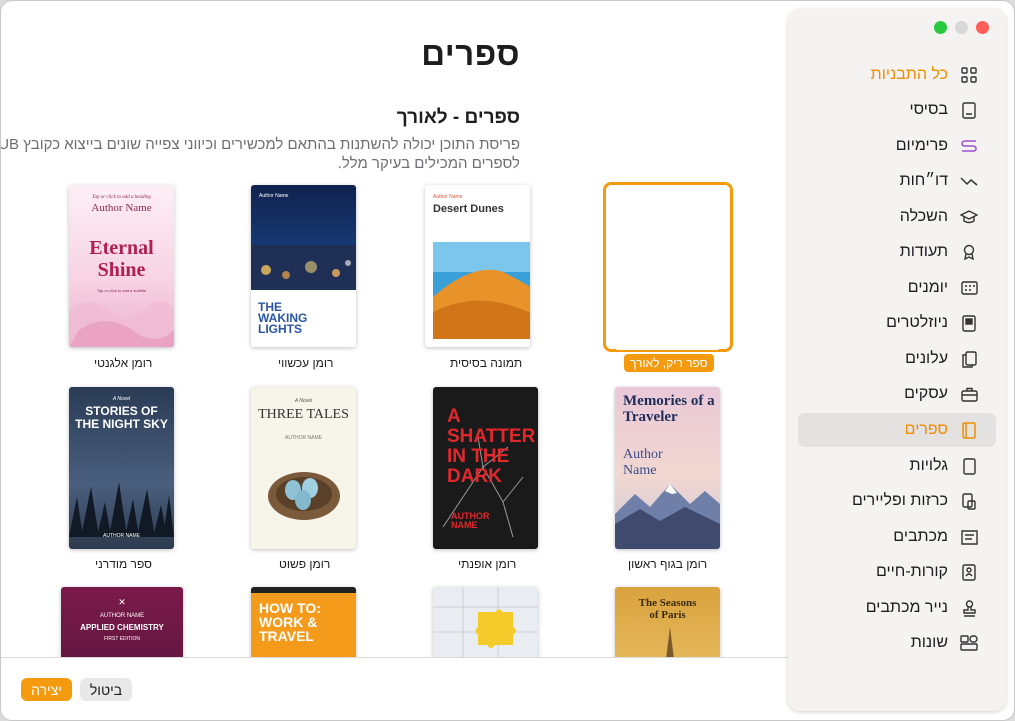 This screenshot has width=1015, height=721. I want to click on sidebar-item-calendars: יומנים, so click(897, 288).